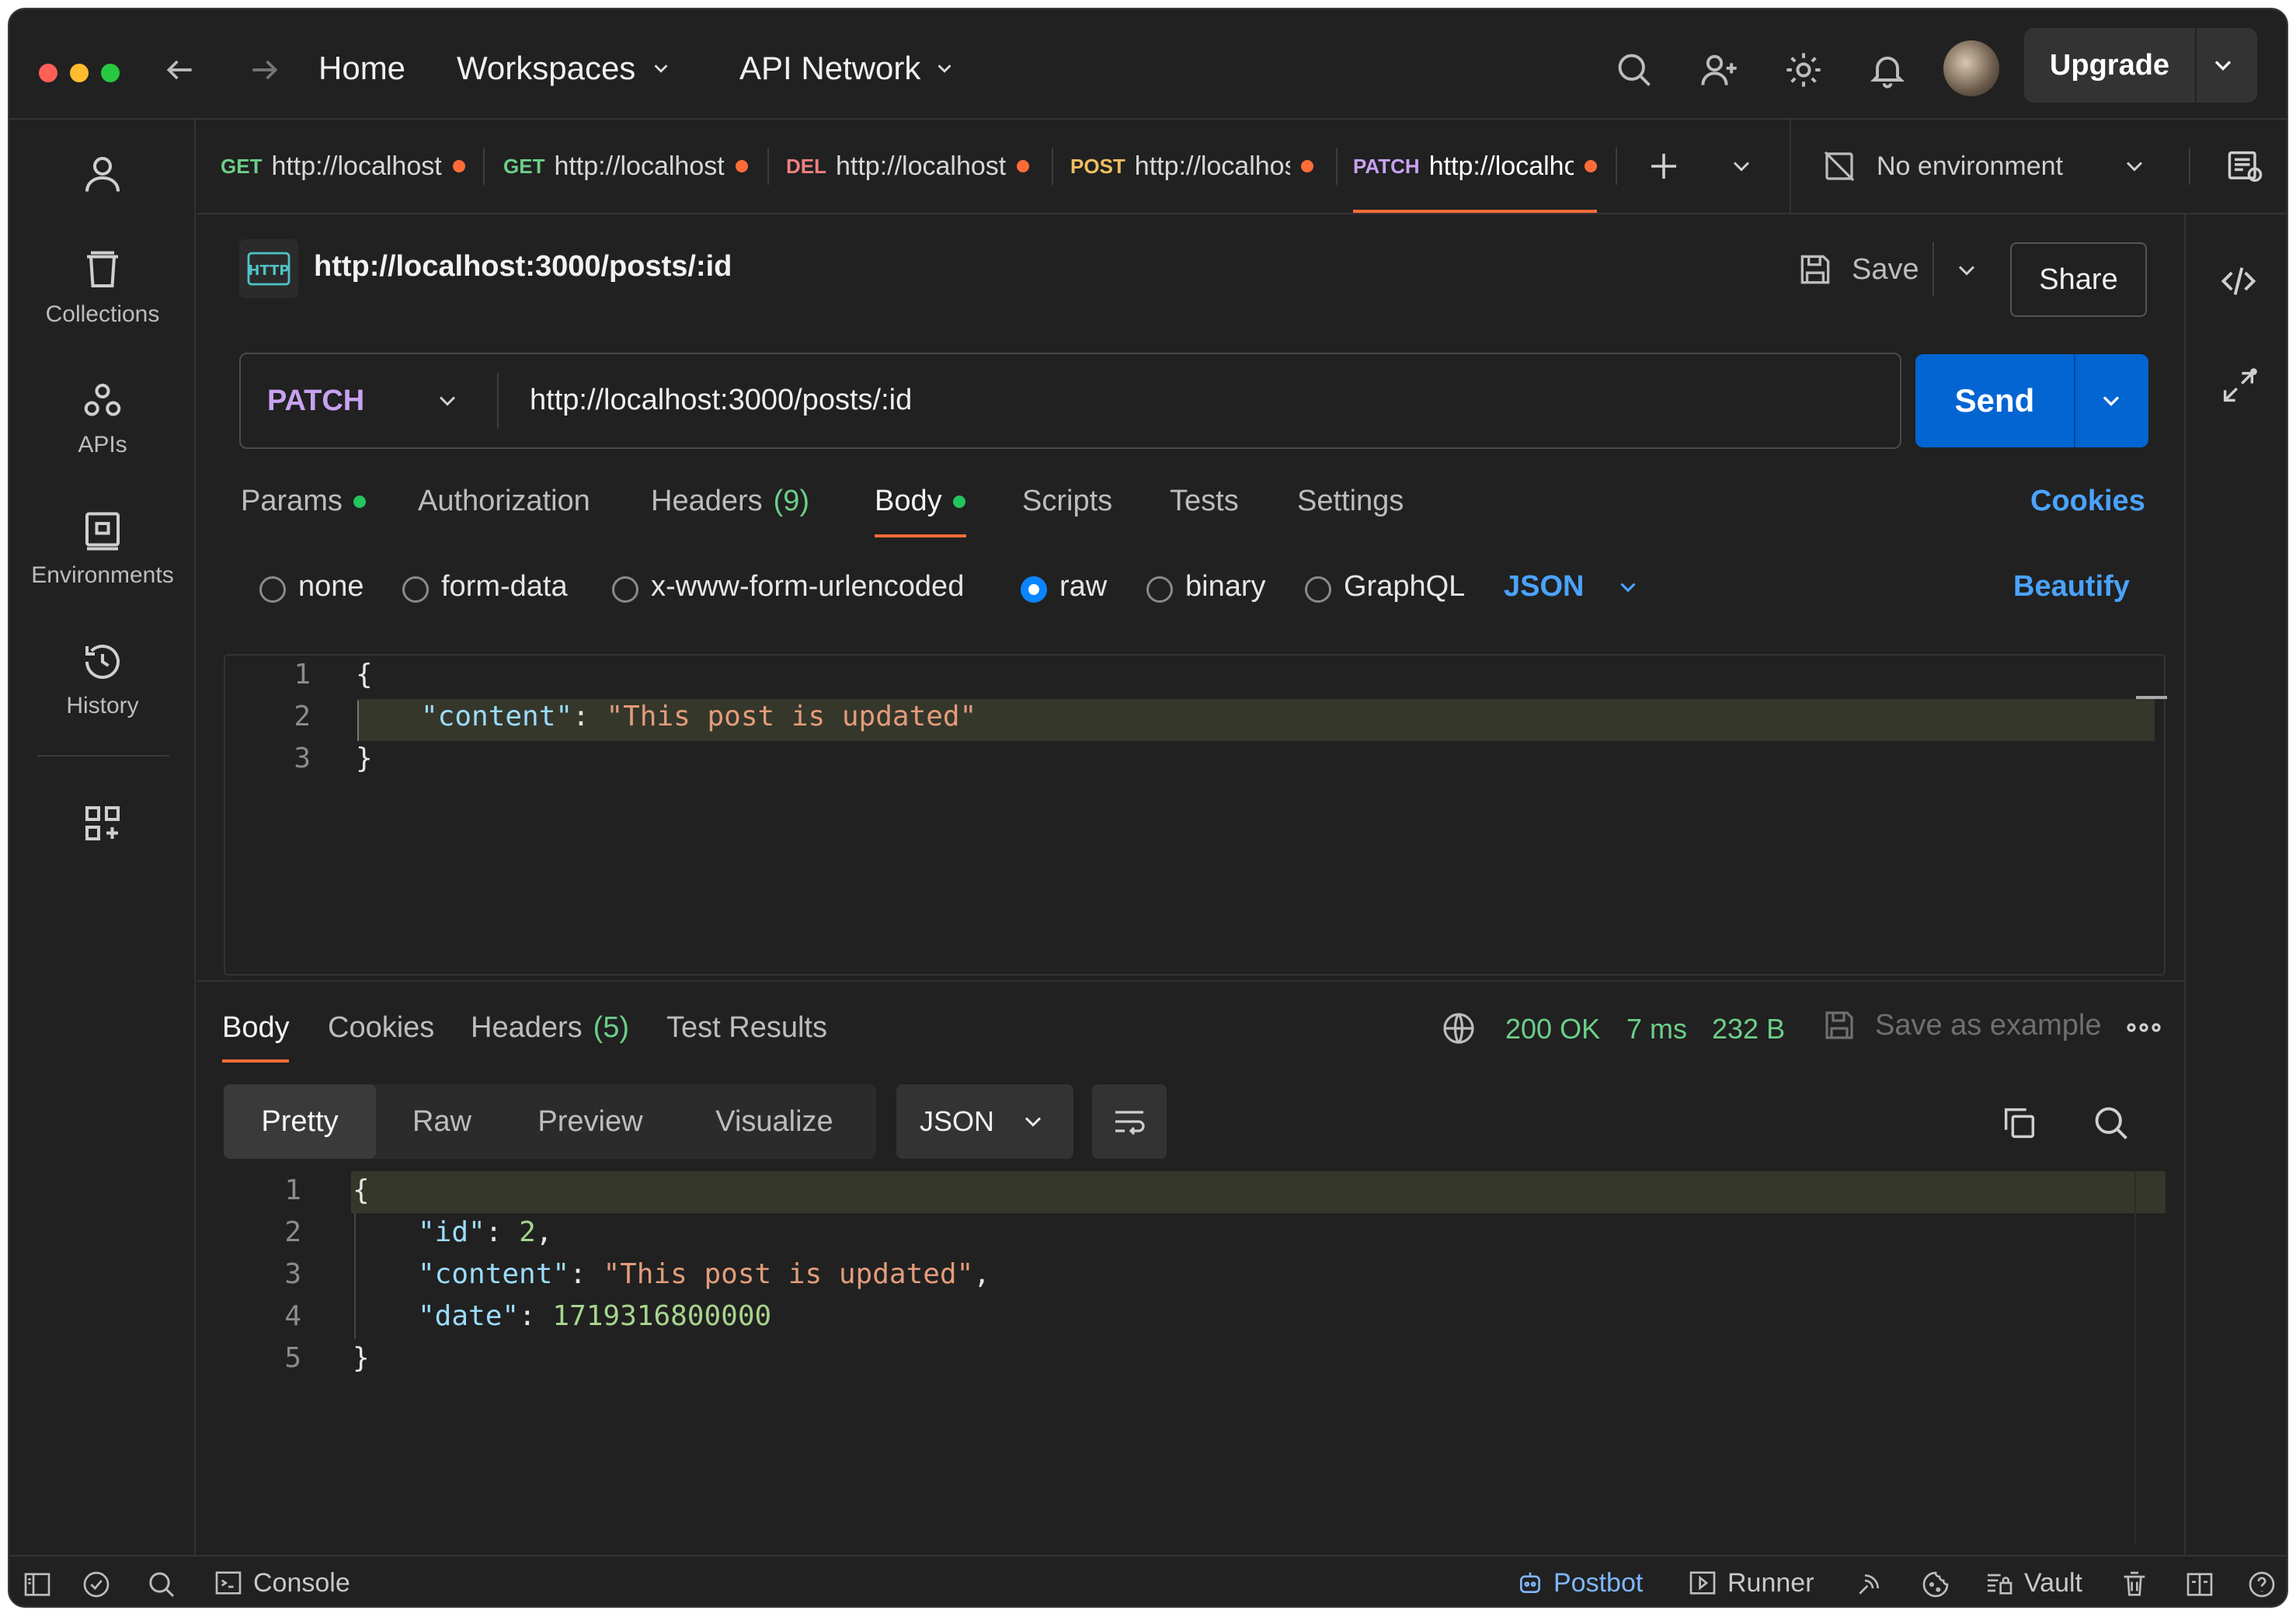 Image resolution: width=2296 pixels, height=1614 pixels. I want to click on minimize-window-button, so click(79, 73).